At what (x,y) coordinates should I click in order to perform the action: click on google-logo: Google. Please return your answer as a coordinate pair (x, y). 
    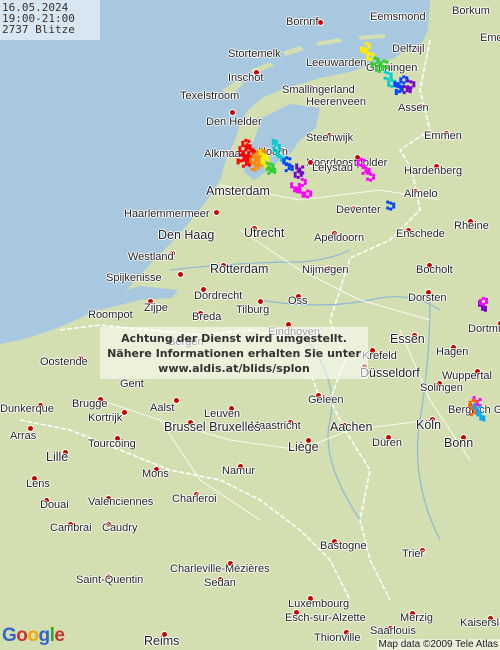
    Looking at the image, I should click on (33, 636).